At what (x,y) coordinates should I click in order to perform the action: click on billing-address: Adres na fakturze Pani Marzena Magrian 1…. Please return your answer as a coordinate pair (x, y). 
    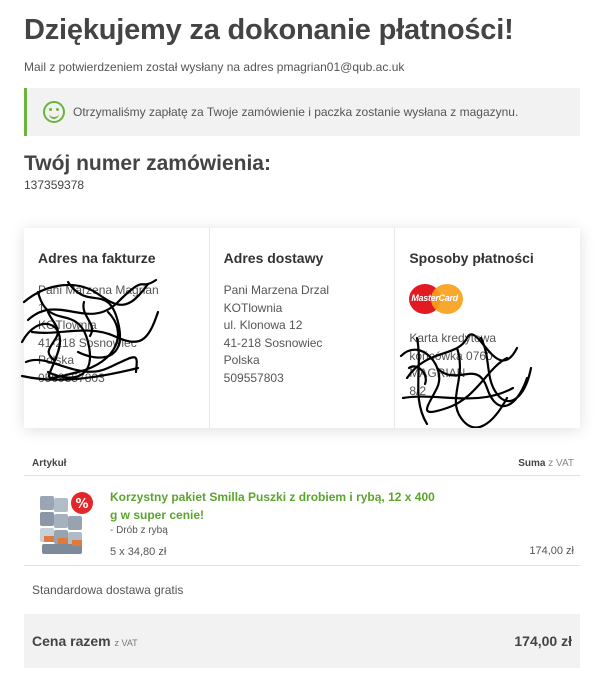
    Looking at the image, I should click on (115, 328).